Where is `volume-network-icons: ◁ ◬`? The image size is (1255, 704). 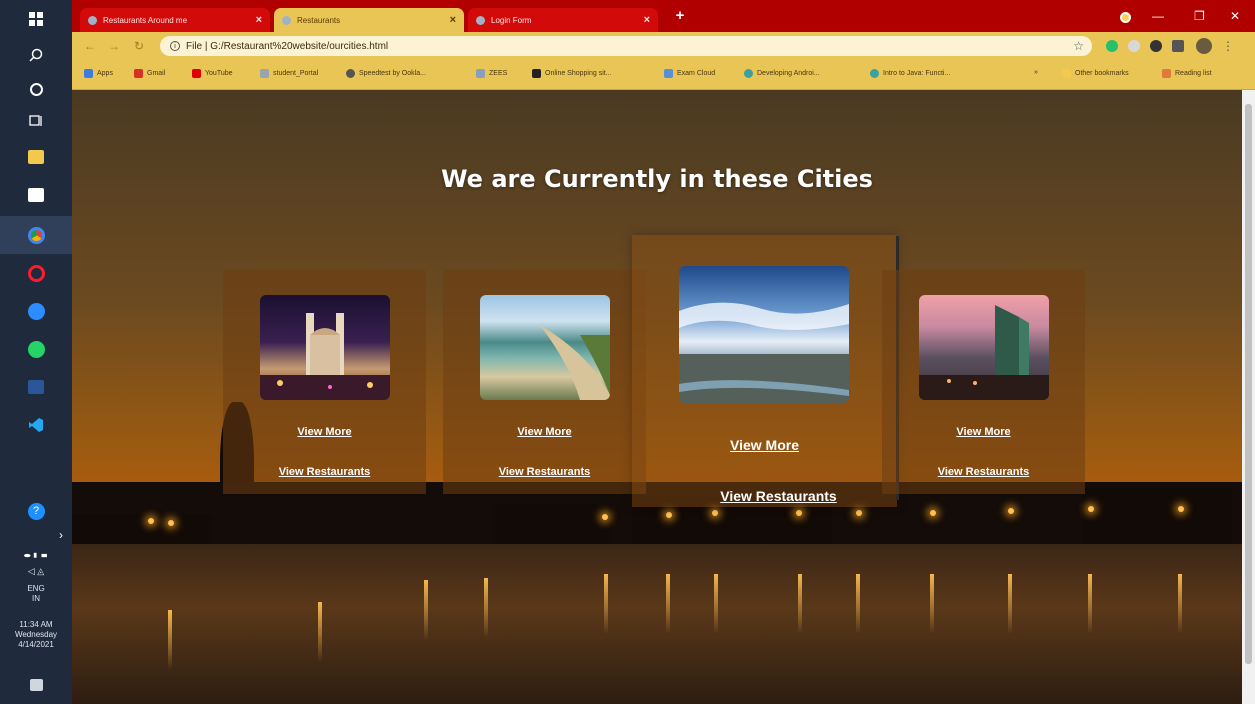
volume-network-icons: ◁ ◬ is located at coordinates (36, 571).